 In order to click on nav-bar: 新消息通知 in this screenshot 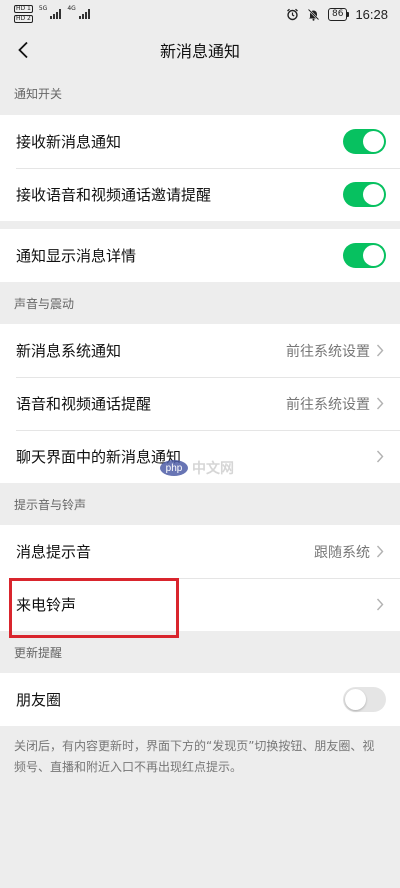, I will do `click(200, 50)`.